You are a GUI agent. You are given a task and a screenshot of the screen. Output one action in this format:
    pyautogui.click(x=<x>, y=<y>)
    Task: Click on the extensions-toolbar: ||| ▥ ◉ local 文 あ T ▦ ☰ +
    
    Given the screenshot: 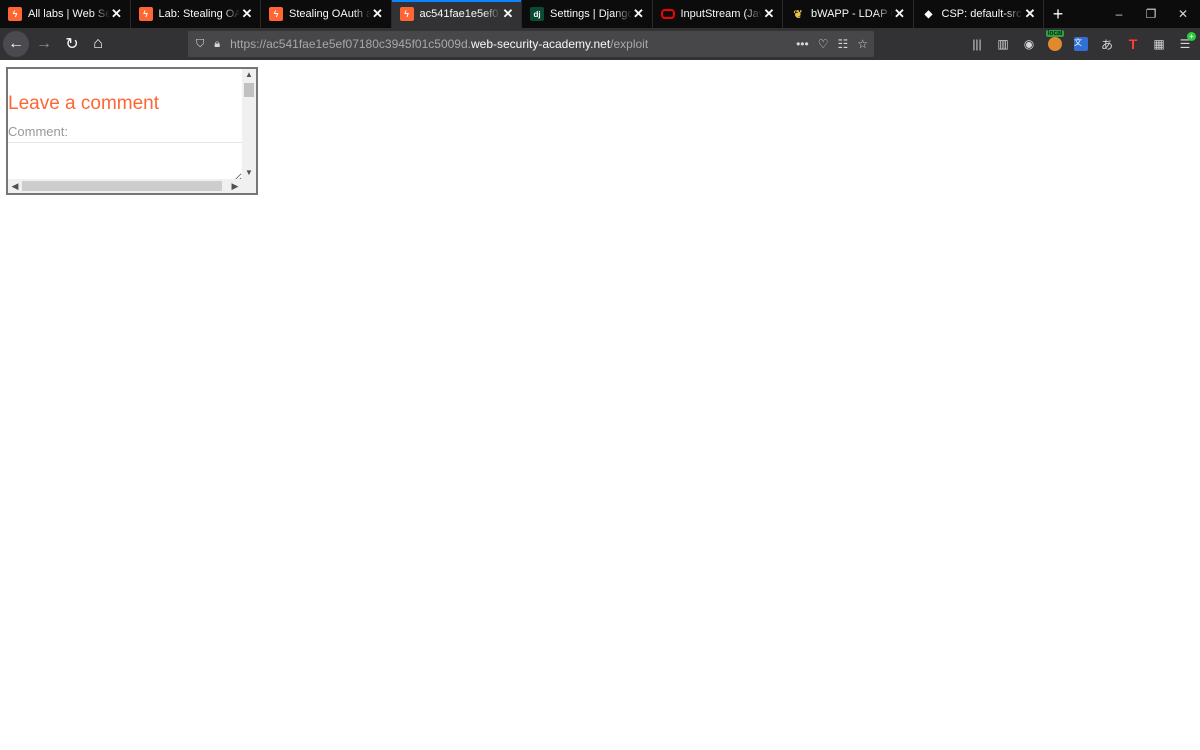 What is the action you would take?
    pyautogui.click(x=1082, y=43)
    